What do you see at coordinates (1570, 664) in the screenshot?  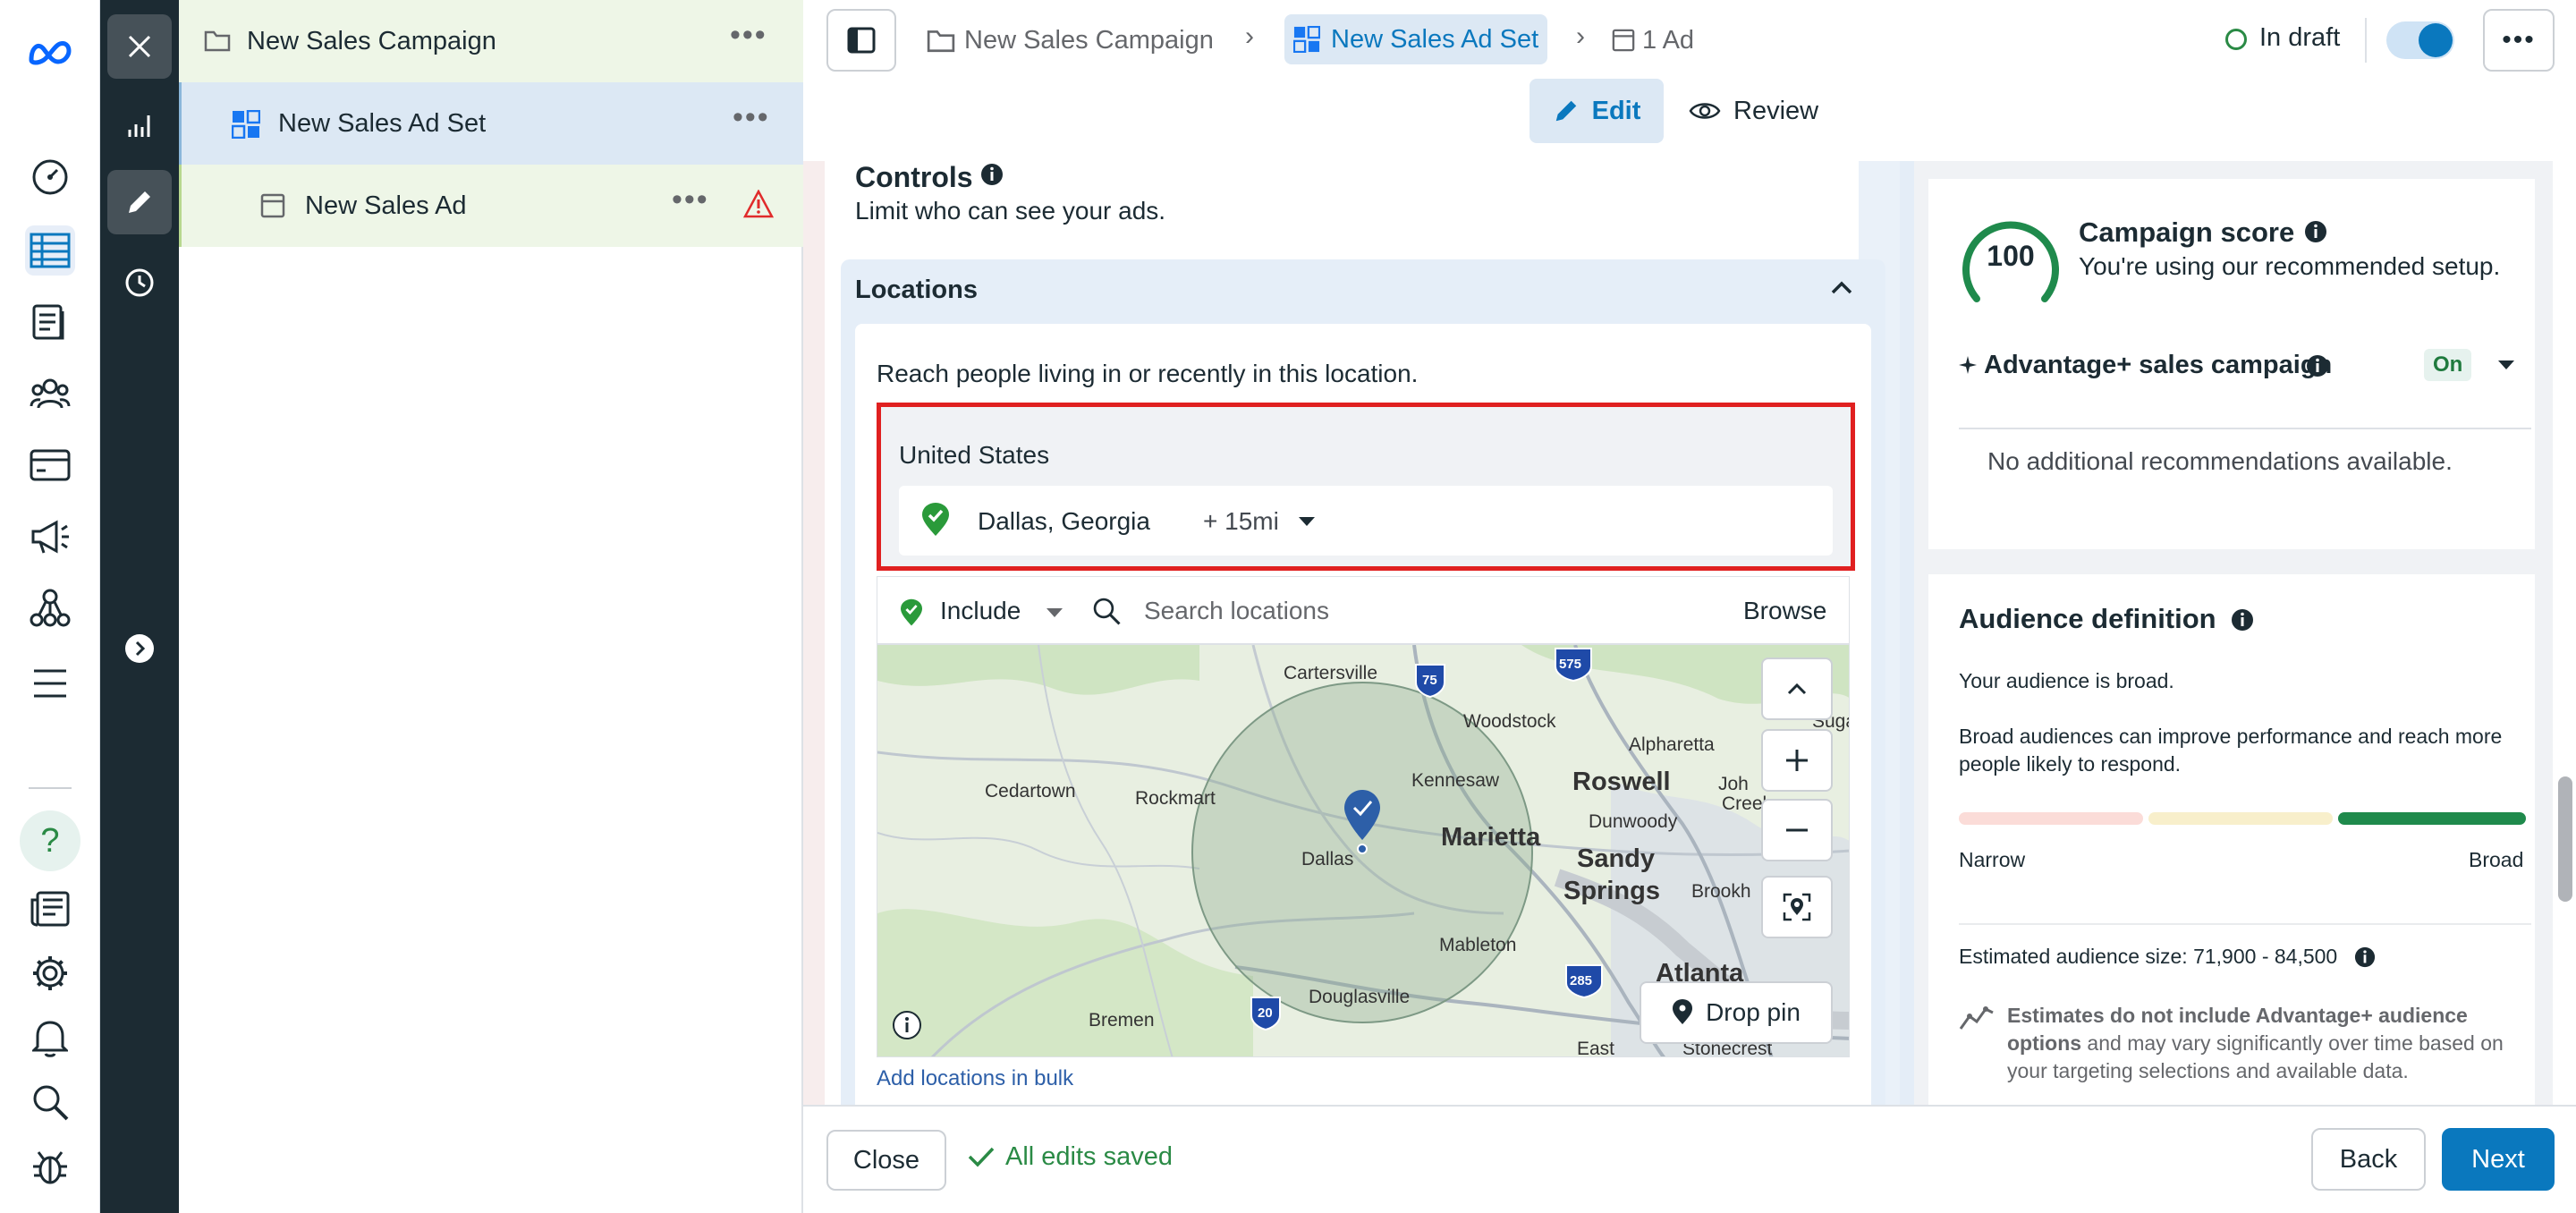 I see `svg-text: 575` at bounding box center [1570, 664].